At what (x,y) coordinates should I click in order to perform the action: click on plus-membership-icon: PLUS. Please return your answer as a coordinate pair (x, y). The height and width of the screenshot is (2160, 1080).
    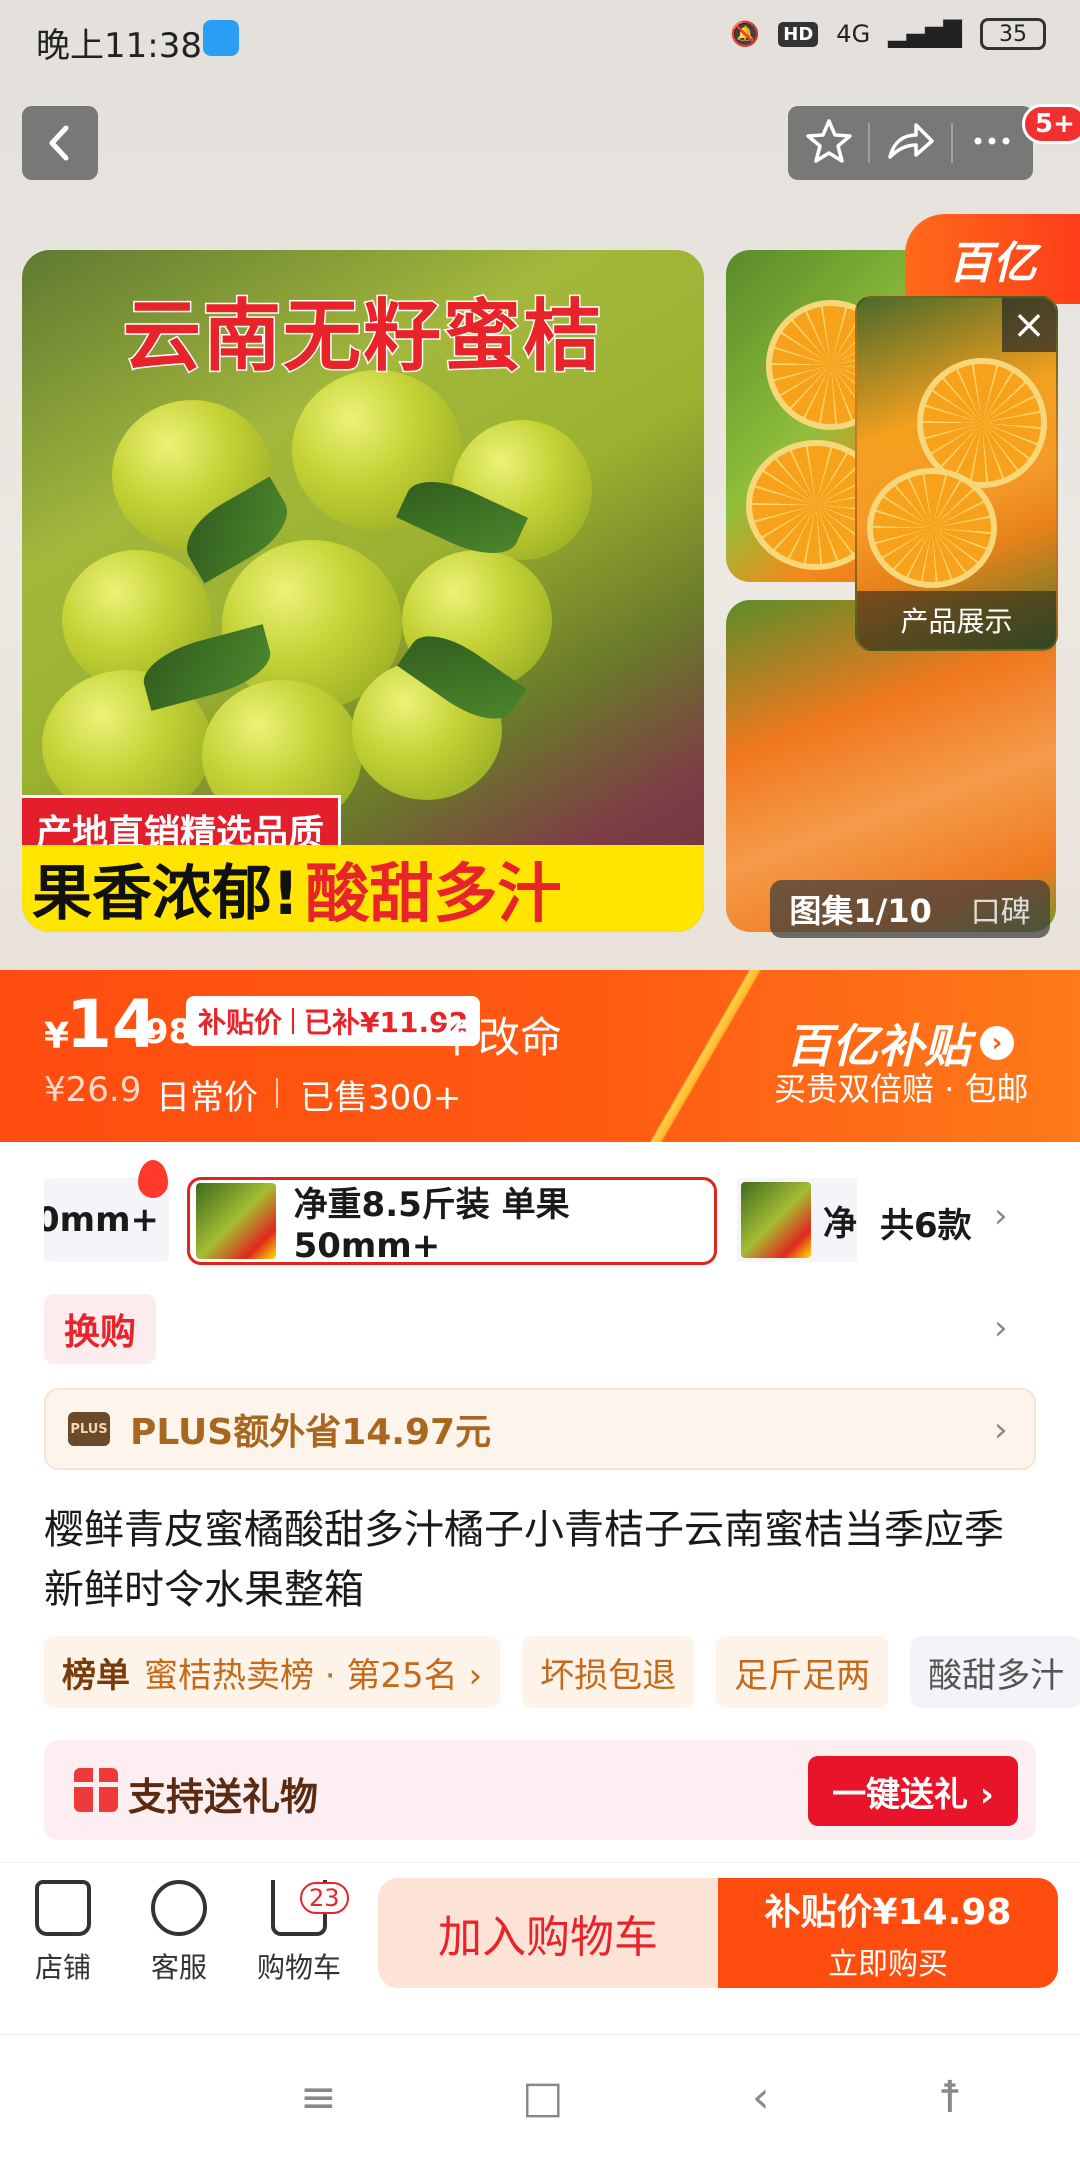
    Looking at the image, I should click on (89, 1429).